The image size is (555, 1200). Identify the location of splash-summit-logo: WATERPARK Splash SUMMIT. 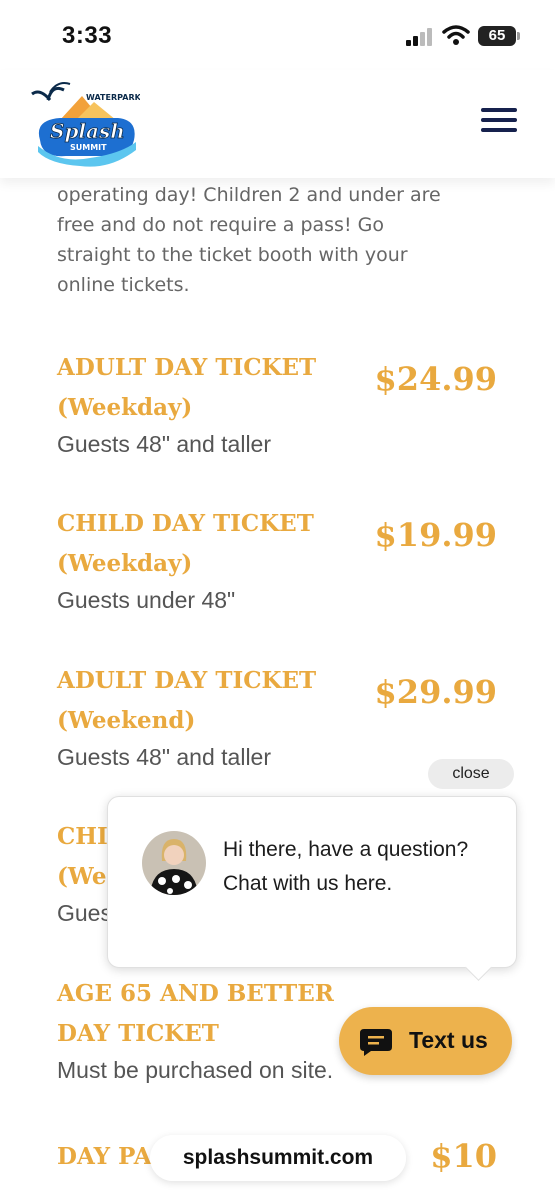
(85, 125).